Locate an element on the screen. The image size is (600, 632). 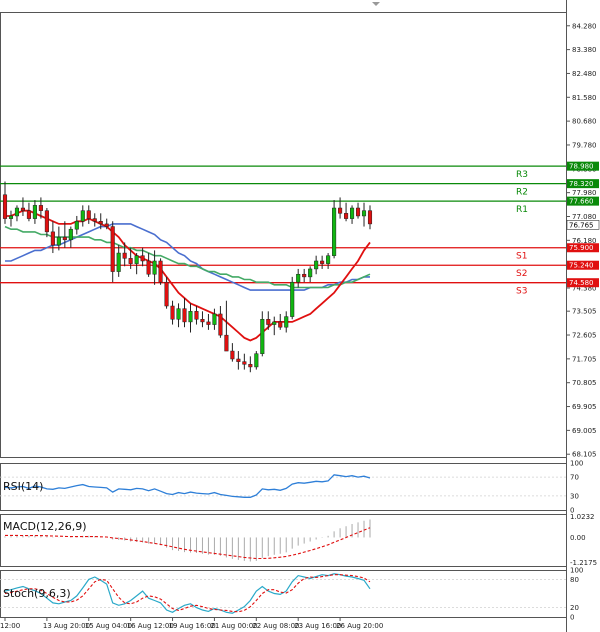
stoch-tick-label: 20 is located at coordinates (574, 608).